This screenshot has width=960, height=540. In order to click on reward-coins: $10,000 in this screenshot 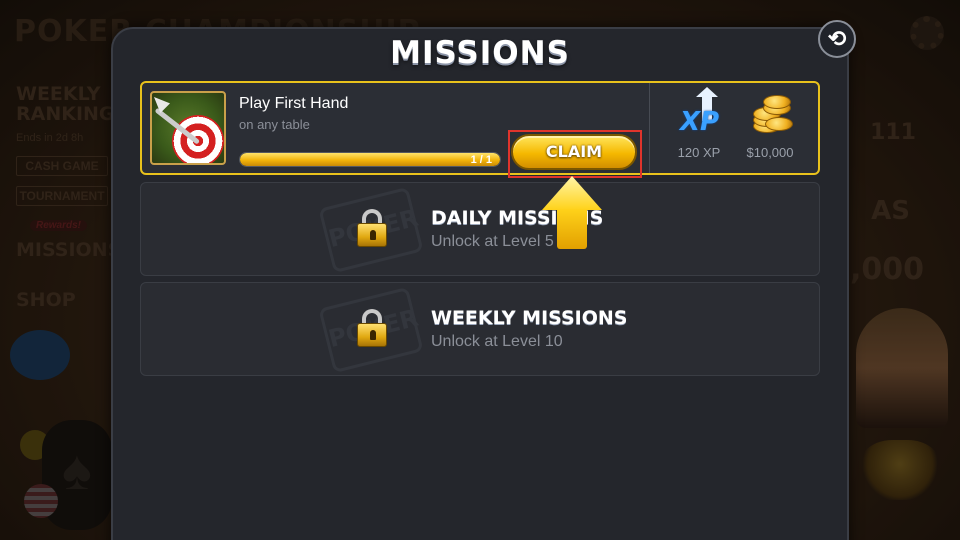, I will do `click(770, 126)`.